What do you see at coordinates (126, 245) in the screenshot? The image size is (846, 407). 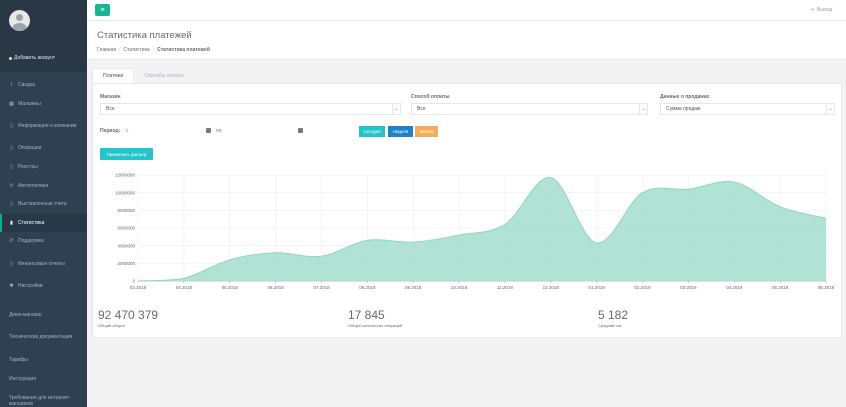 I see `y-tick-label: 4000000` at bounding box center [126, 245].